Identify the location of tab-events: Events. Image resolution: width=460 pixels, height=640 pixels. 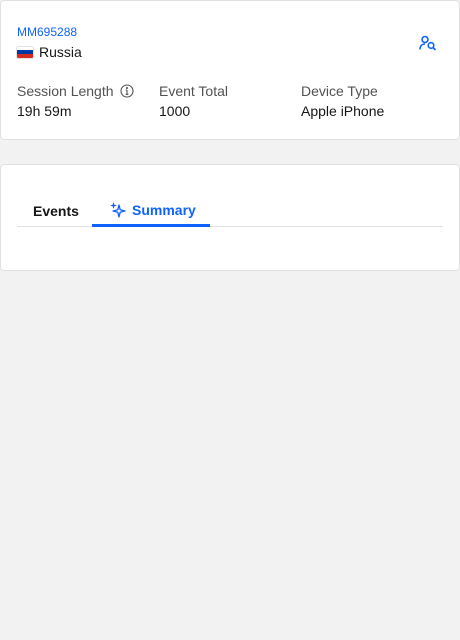
(54, 210).